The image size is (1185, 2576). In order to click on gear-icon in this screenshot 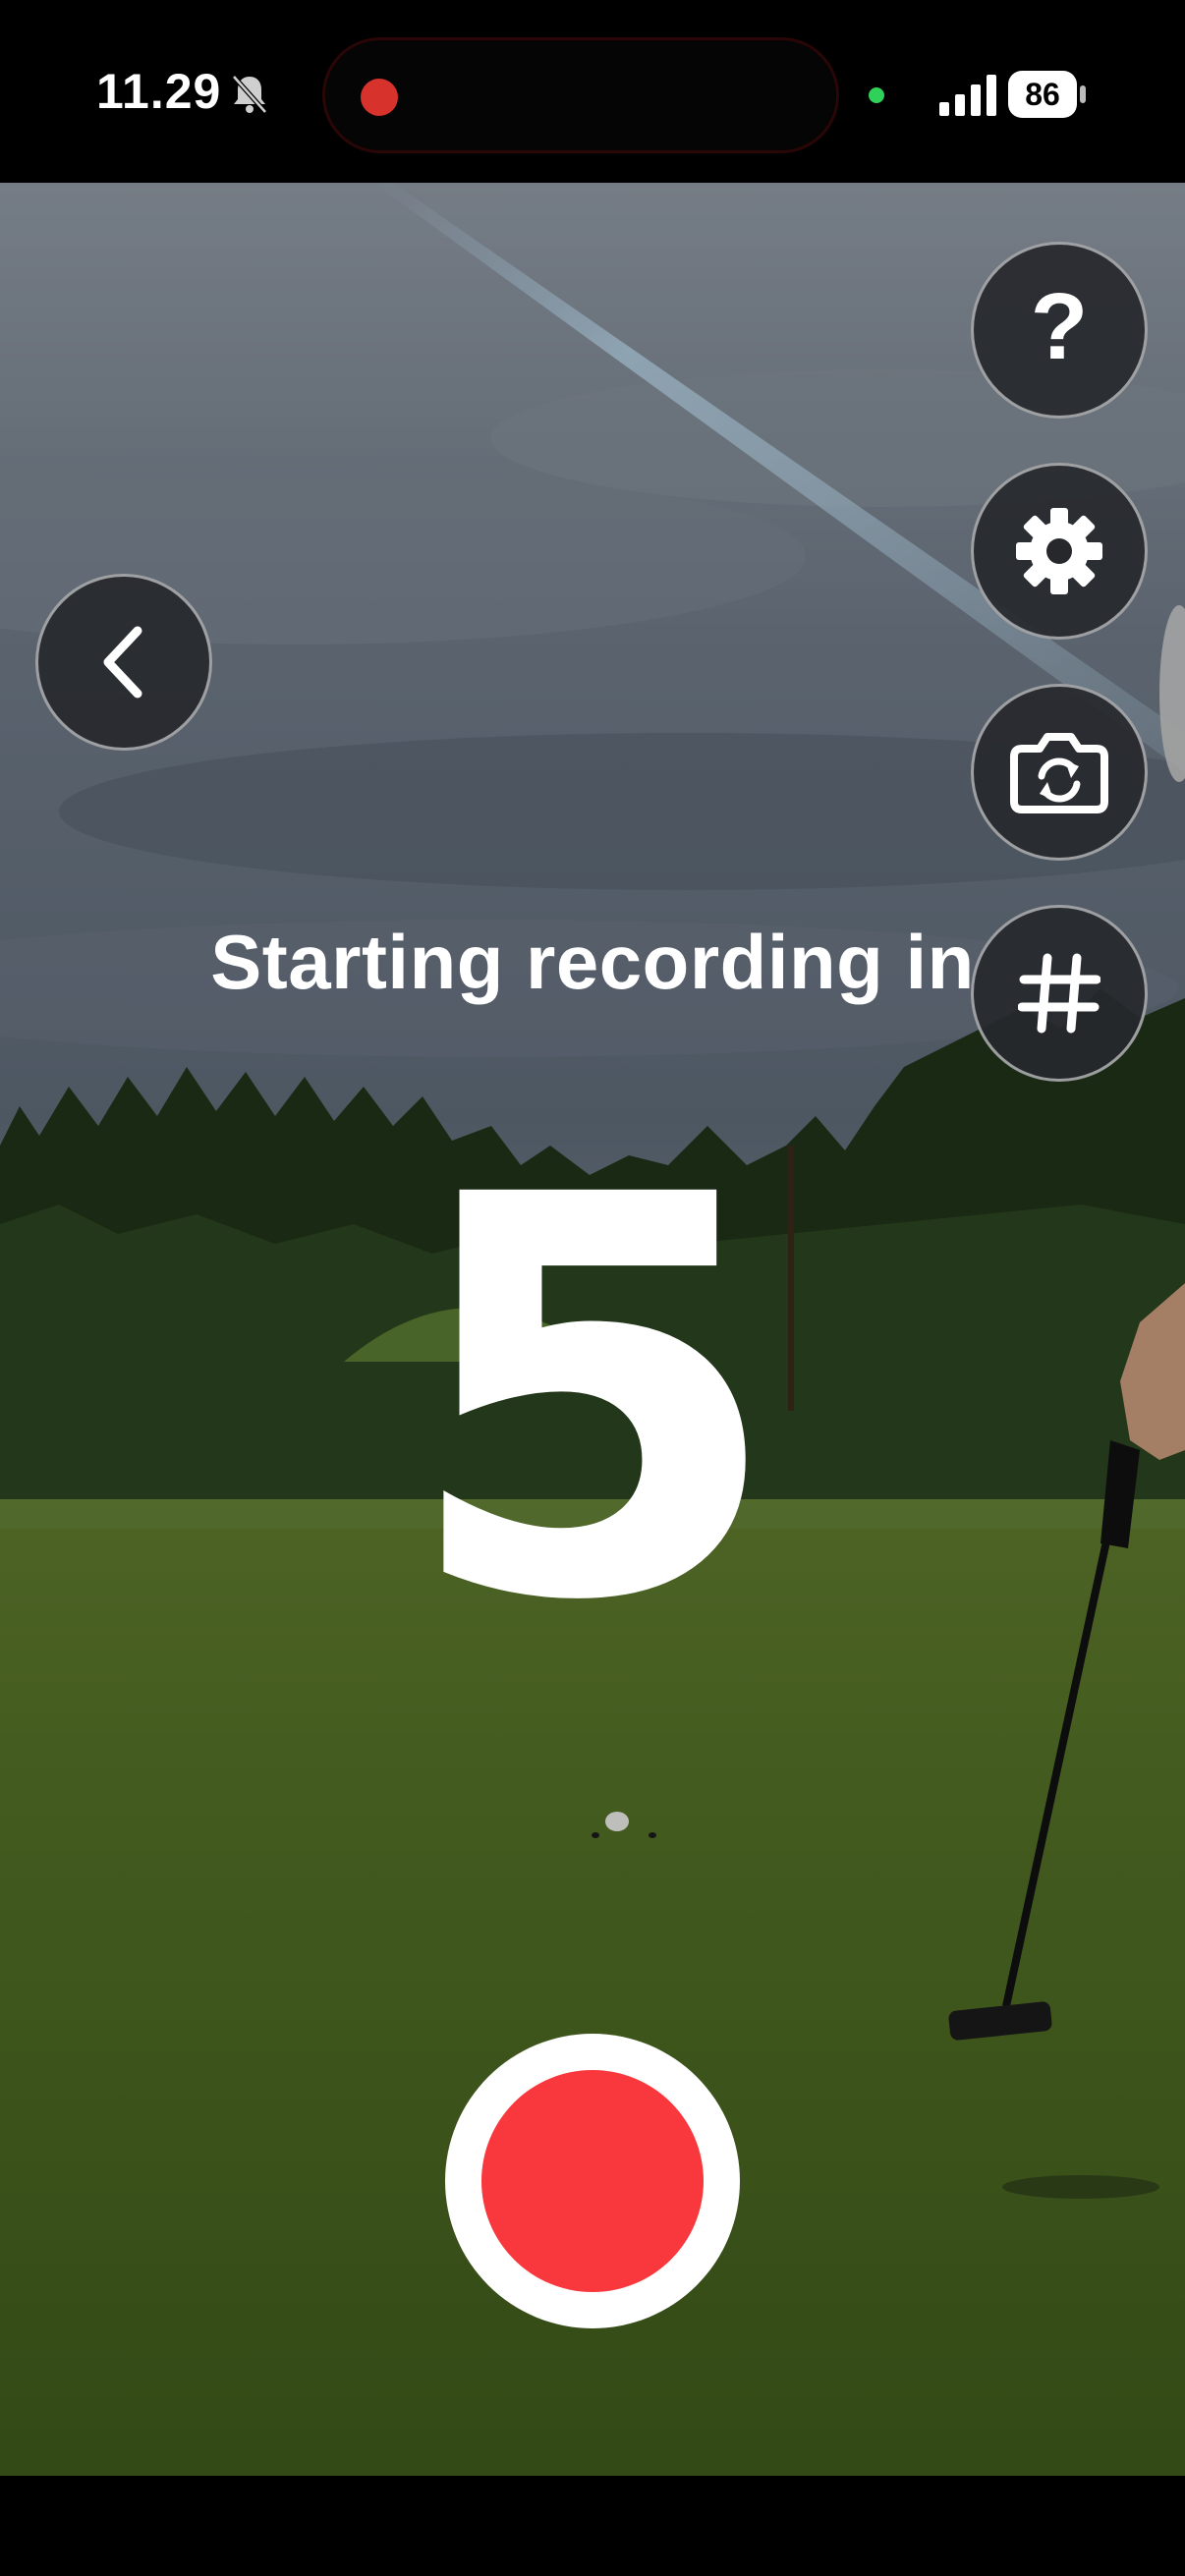, I will do `click(1059, 551)`.